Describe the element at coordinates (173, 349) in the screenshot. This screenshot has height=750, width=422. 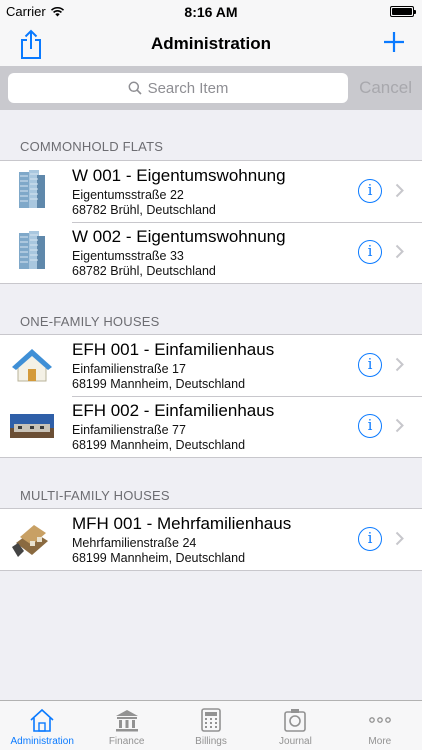
I see `item-title: EFH 001 - Einfamilienhaus` at that location.